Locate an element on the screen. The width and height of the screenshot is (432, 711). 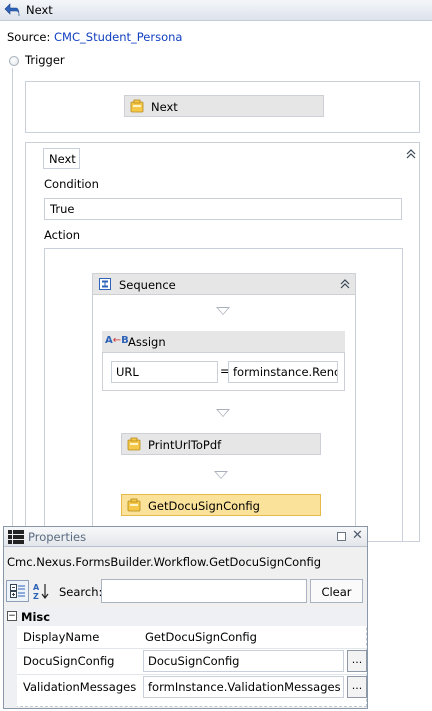
source-label: Source: is located at coordinates (29, 37).